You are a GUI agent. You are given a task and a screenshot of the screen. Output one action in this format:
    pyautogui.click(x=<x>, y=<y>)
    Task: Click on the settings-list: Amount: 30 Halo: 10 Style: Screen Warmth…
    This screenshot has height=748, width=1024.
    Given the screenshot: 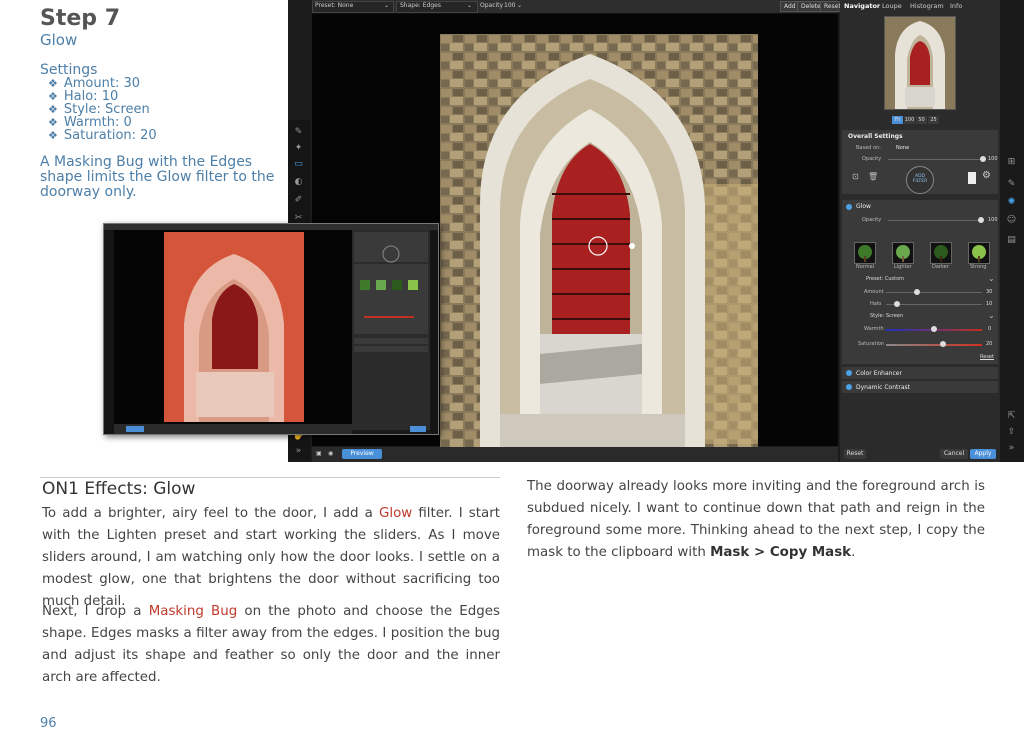 What is the action you would take?
    pyautogui.click(x=102, y=109)
    